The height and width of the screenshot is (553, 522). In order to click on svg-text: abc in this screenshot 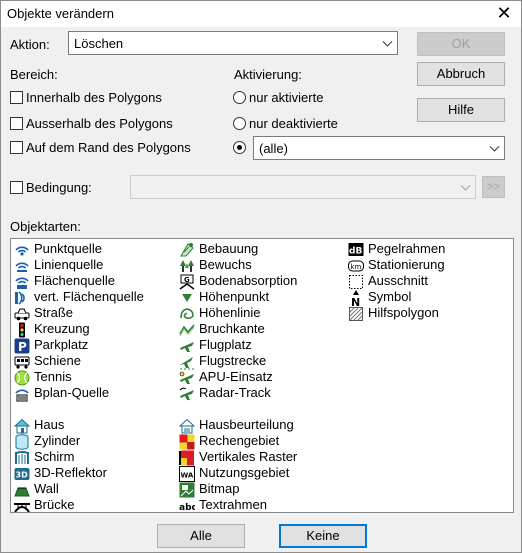, I will do `click(187, 508)`.